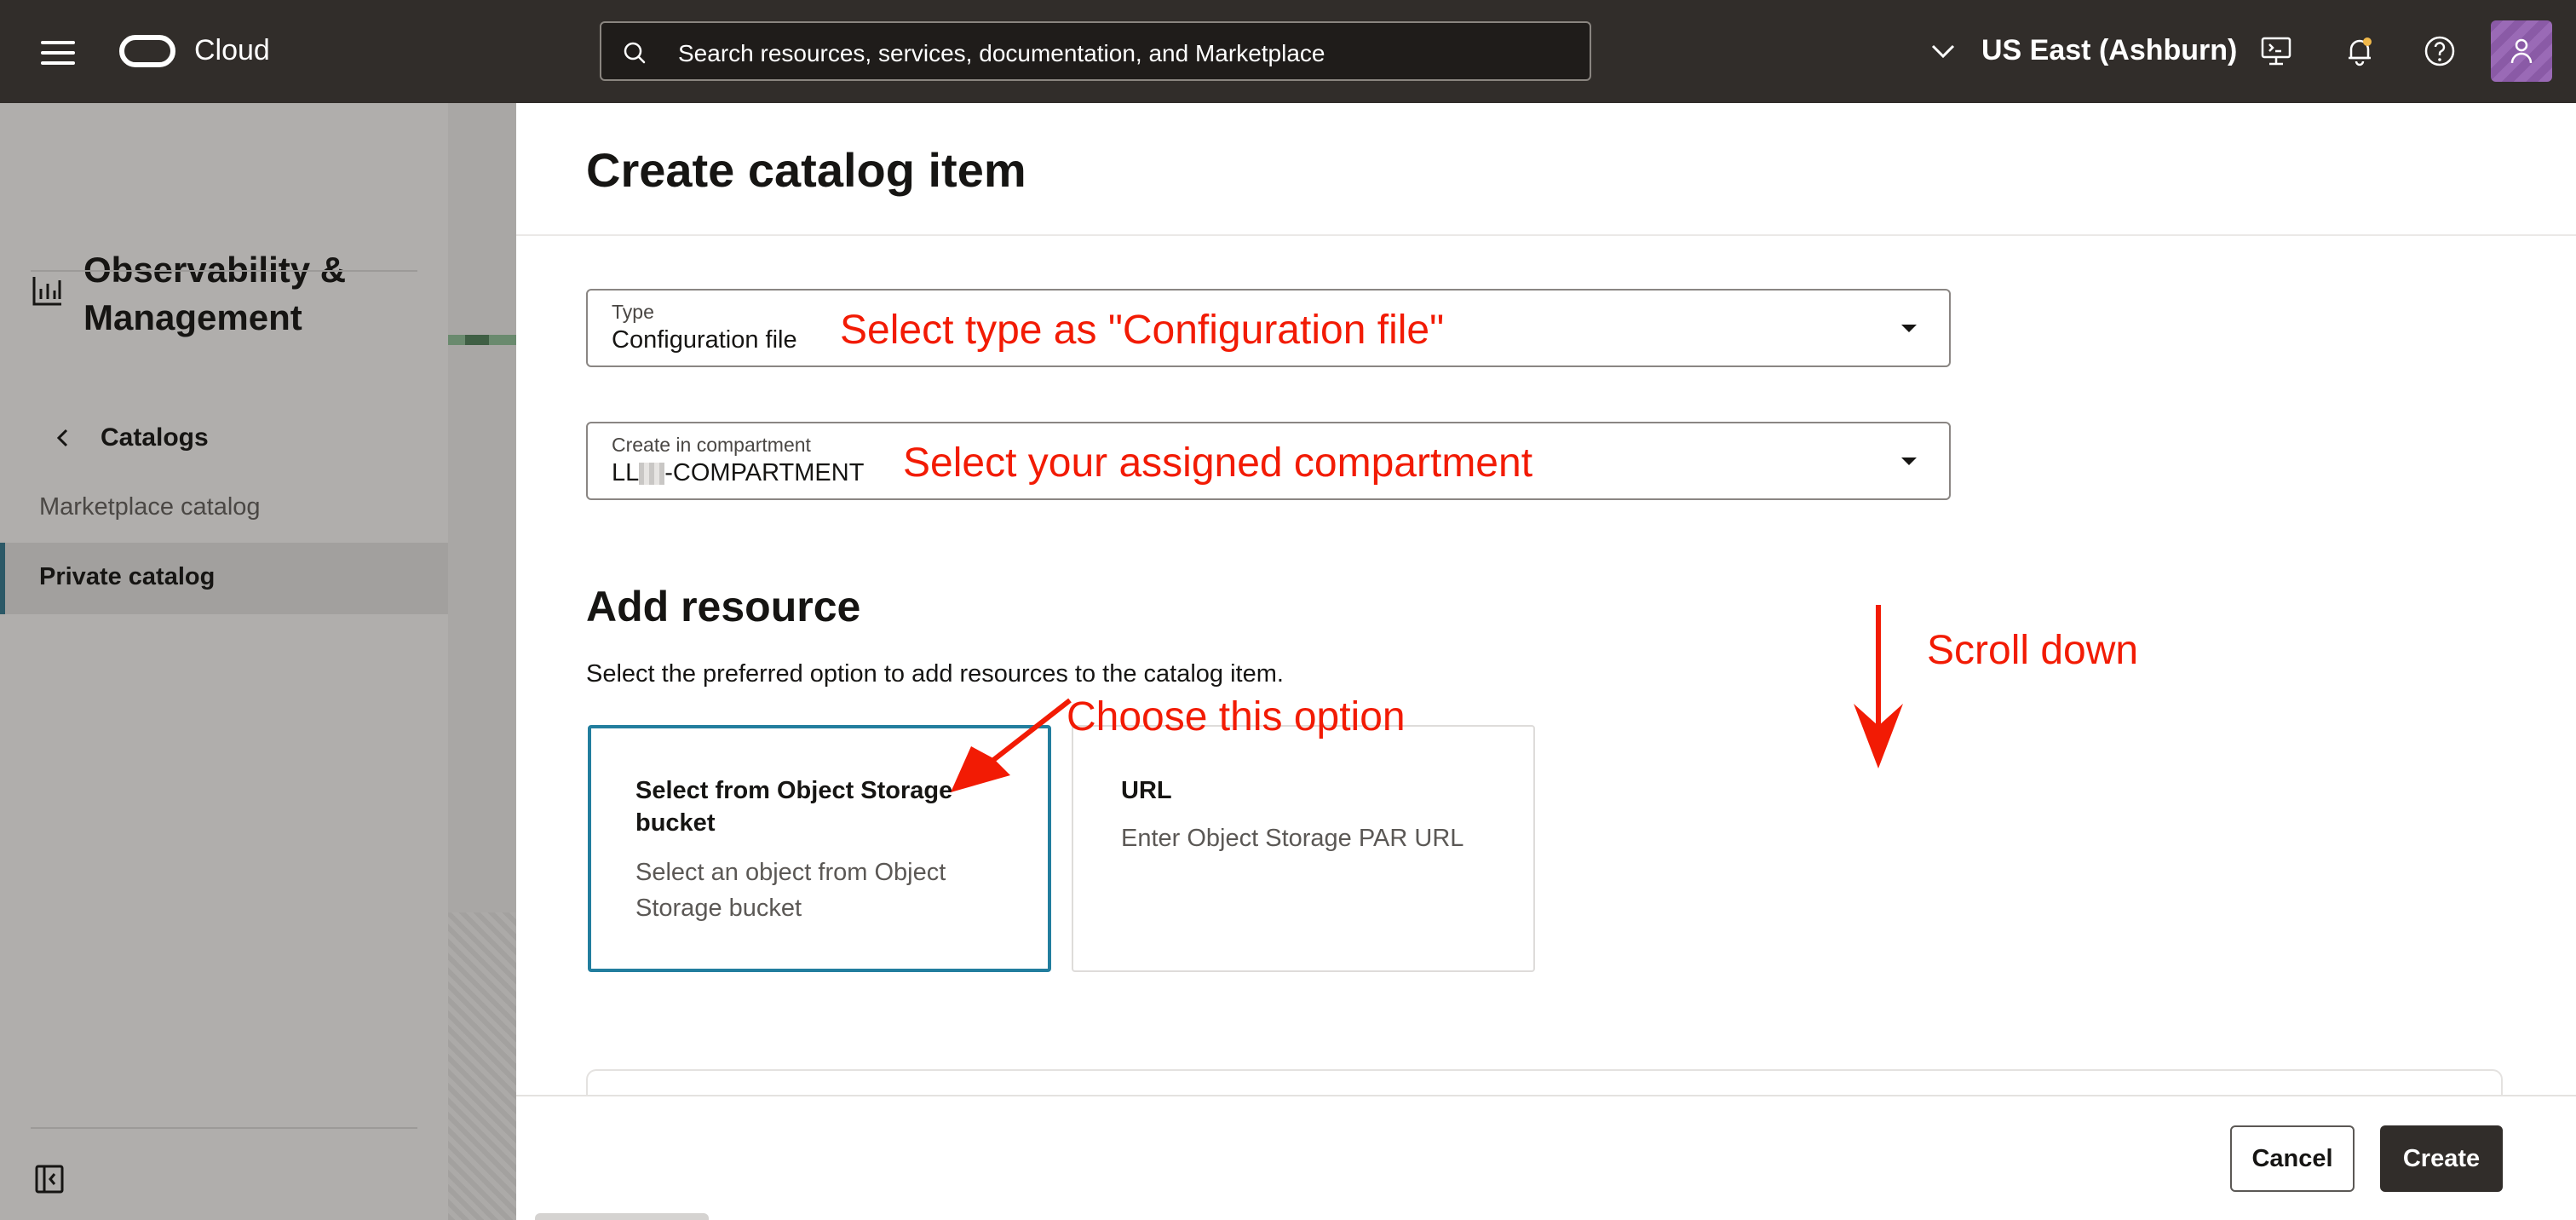 The height and width of the screenshot is (1220, 2576). I want to click on option-title: URL, so click(1147, 791).